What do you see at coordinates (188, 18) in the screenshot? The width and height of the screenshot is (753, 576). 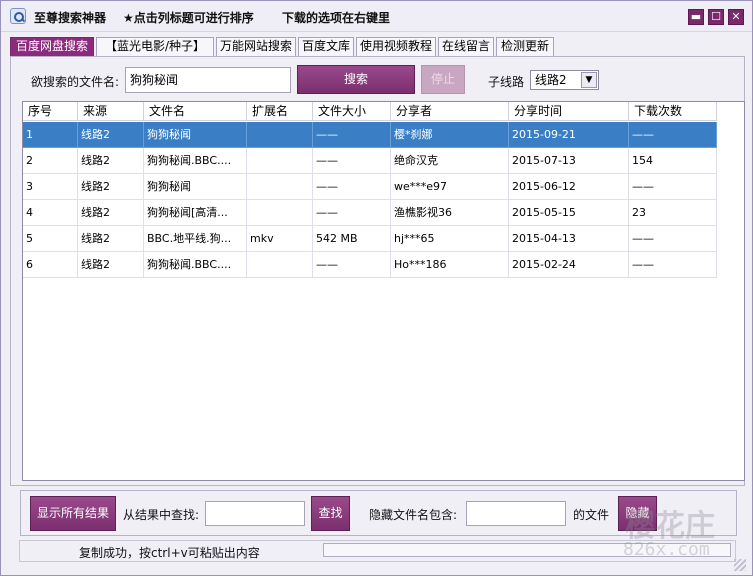 I see `sort-hint: ★点击列标题可进行排序` at bounding box center [188, 18].